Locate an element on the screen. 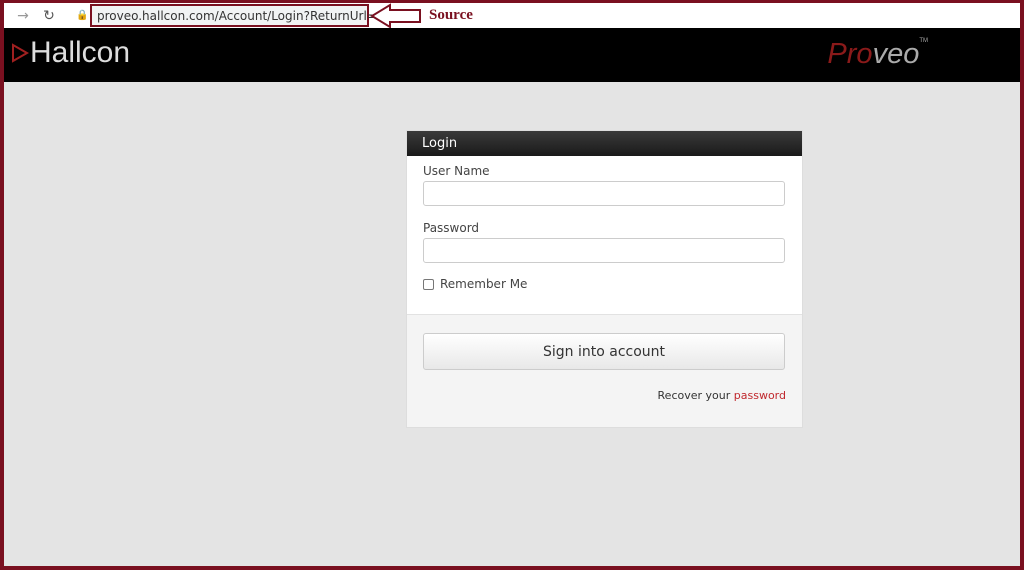  play-triangle-icon is located at coordinates (21, 53).